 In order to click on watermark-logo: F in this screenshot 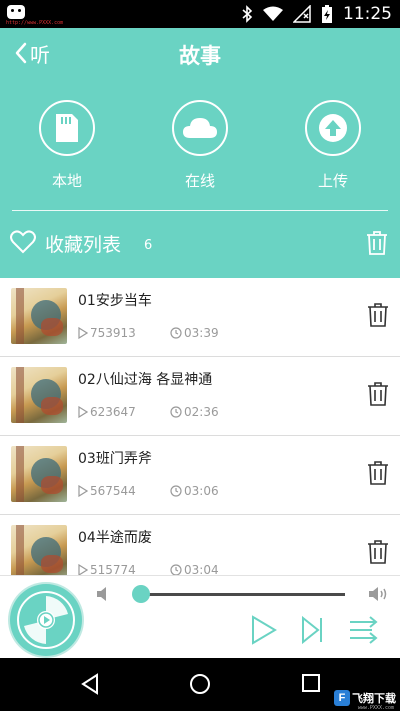, I will do `click(342, 698)`.